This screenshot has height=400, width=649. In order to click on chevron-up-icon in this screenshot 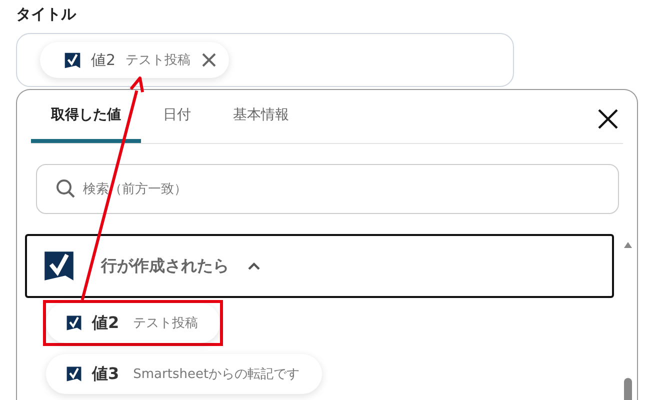, I will do `click(254, 266)`.